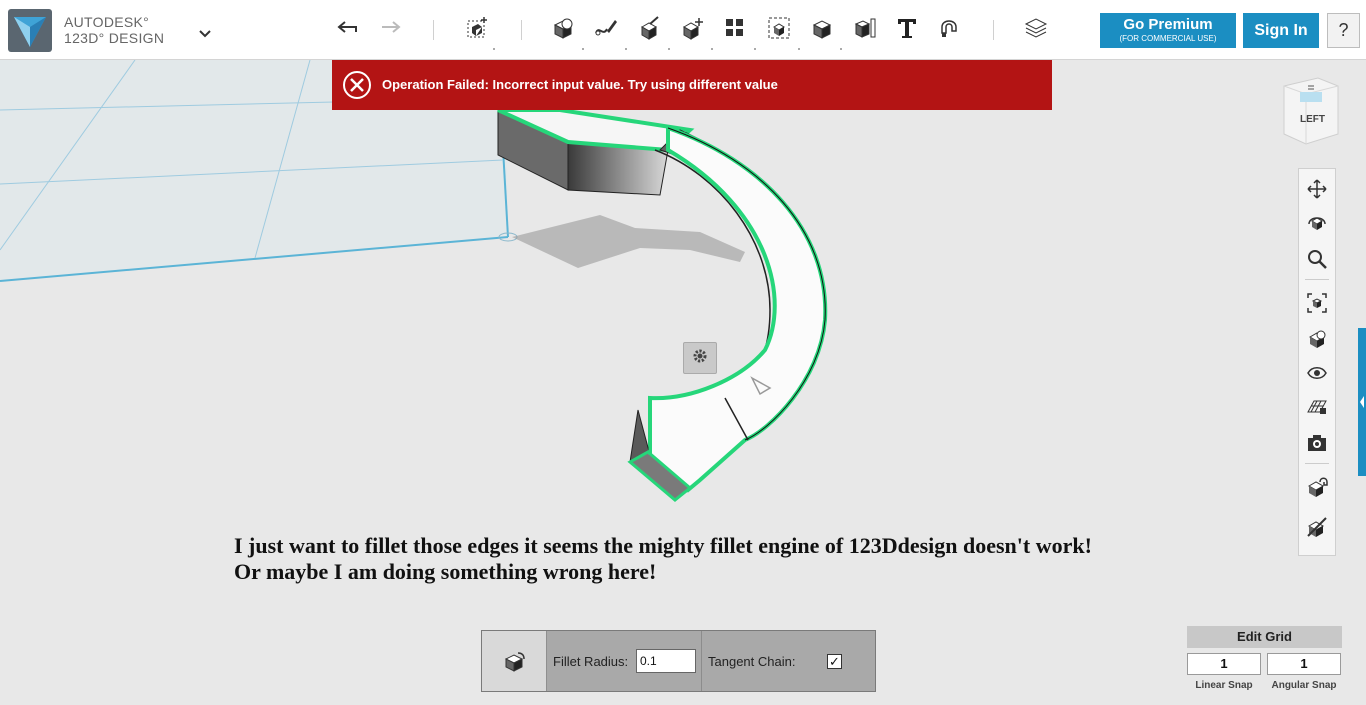  I want to click on redo-icon, so click(390, 28).